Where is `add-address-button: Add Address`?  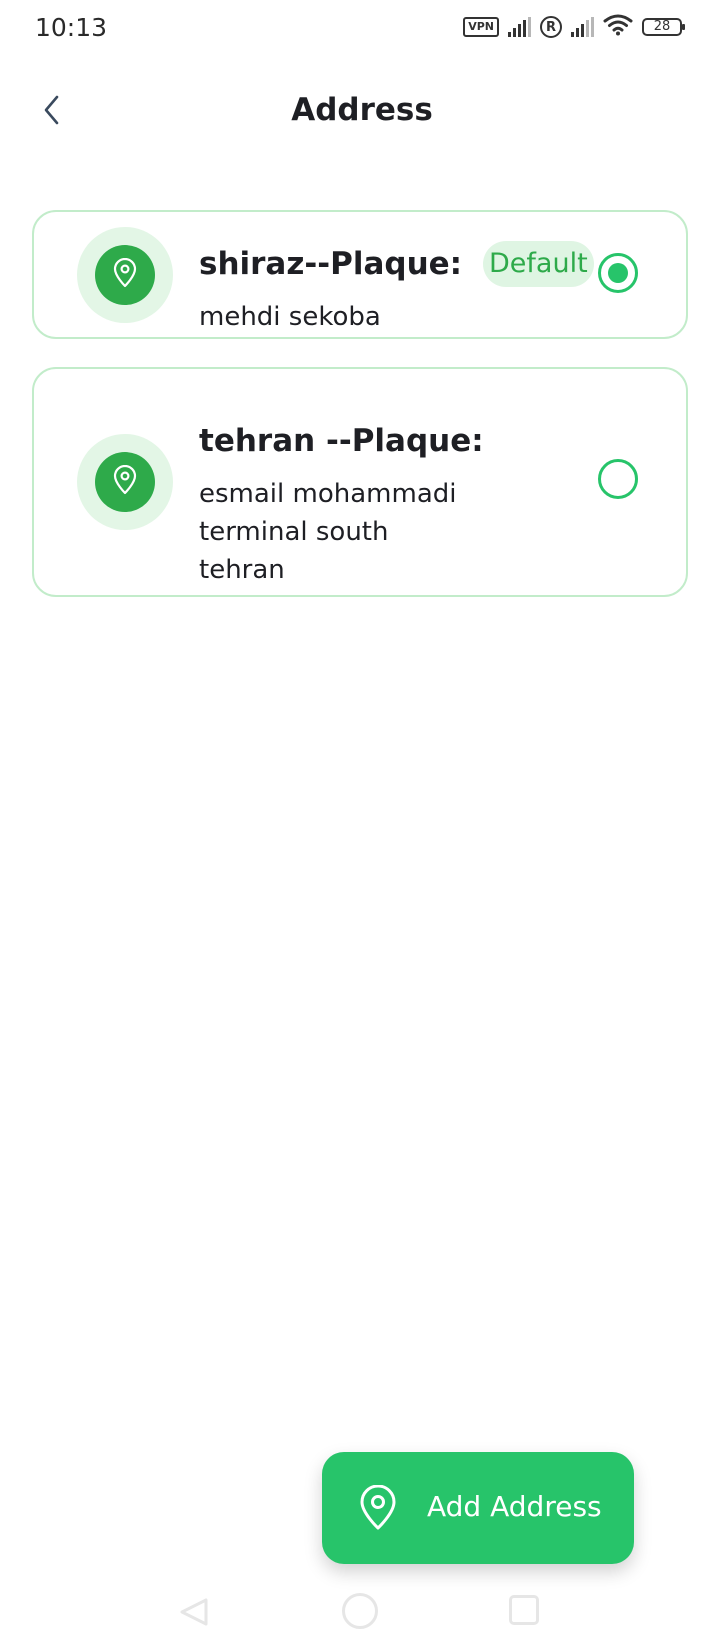
add-address-button: Add Address is located at coordinates (478, 1508).